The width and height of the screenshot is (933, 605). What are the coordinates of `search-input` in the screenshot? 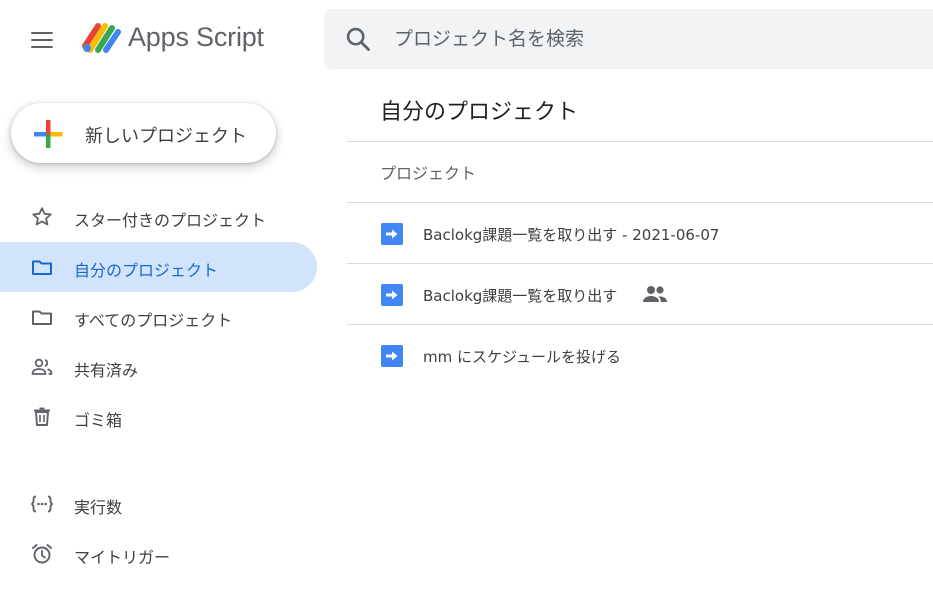 It's located at (654, 39).